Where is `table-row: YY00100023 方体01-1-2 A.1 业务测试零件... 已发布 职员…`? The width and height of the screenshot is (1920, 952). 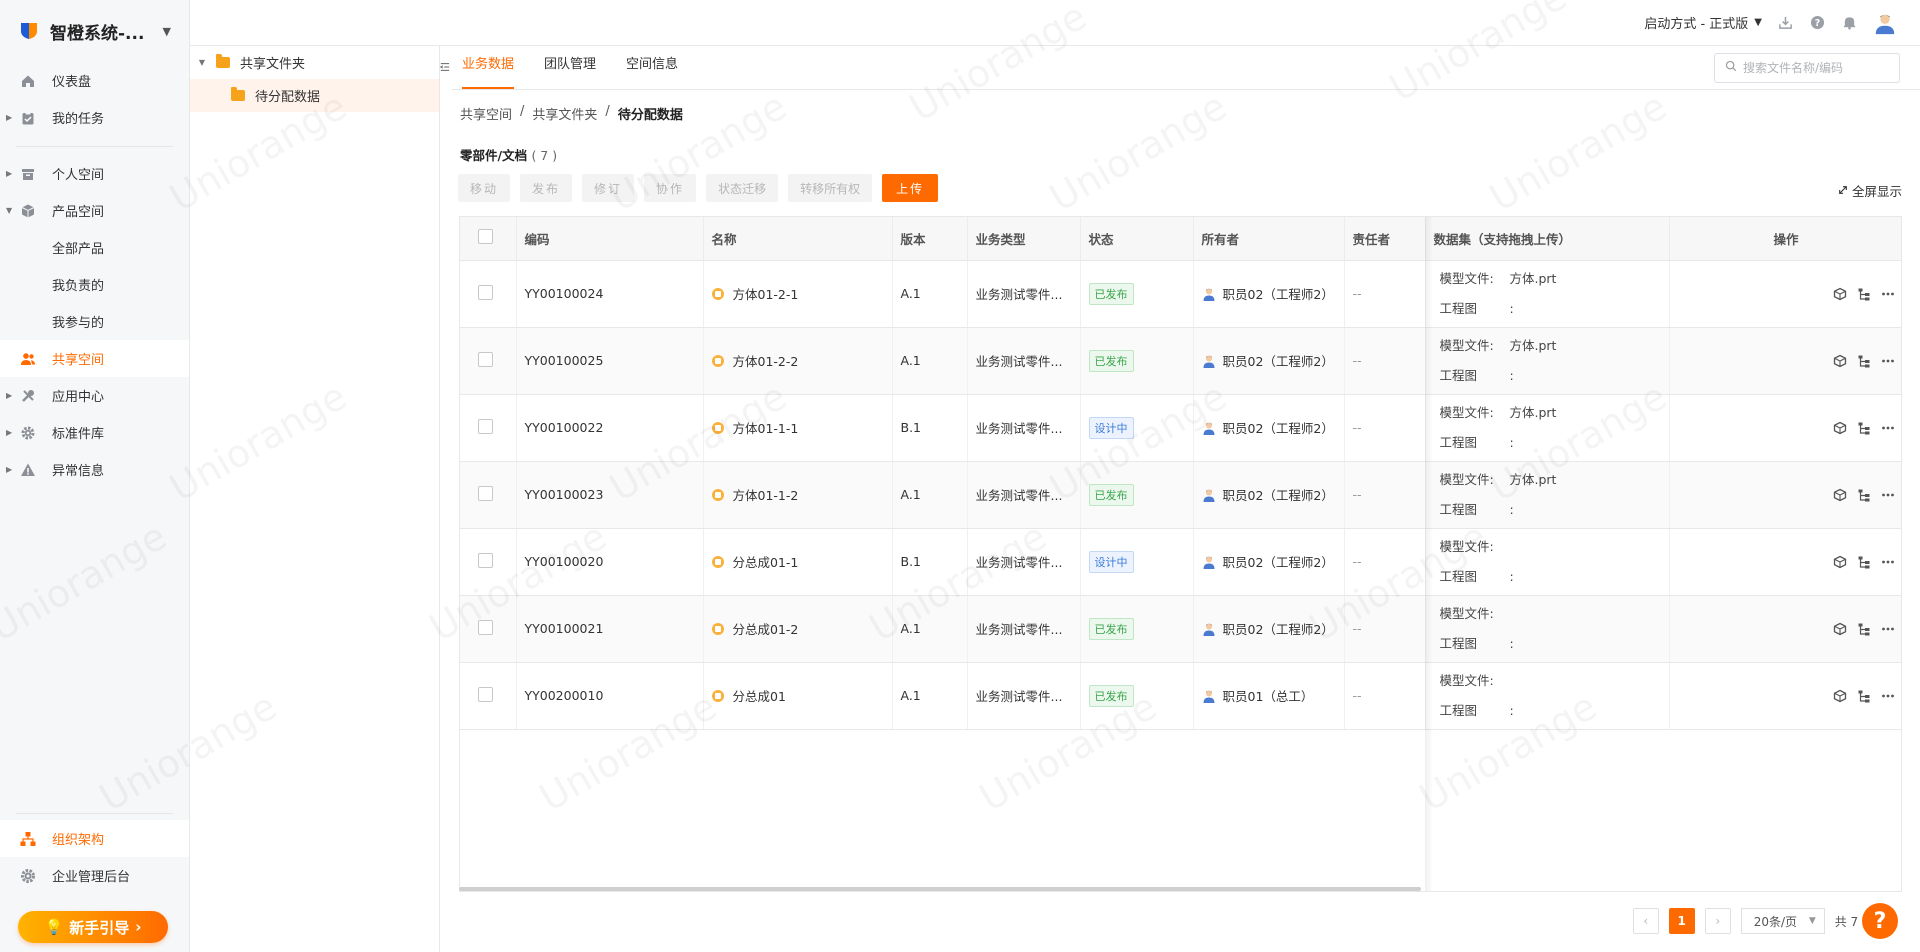
table-row: YY00100023 方体01-1-2 A.1 业务测试零件... 已发布 职员… is located at coordinates (1180, 495).